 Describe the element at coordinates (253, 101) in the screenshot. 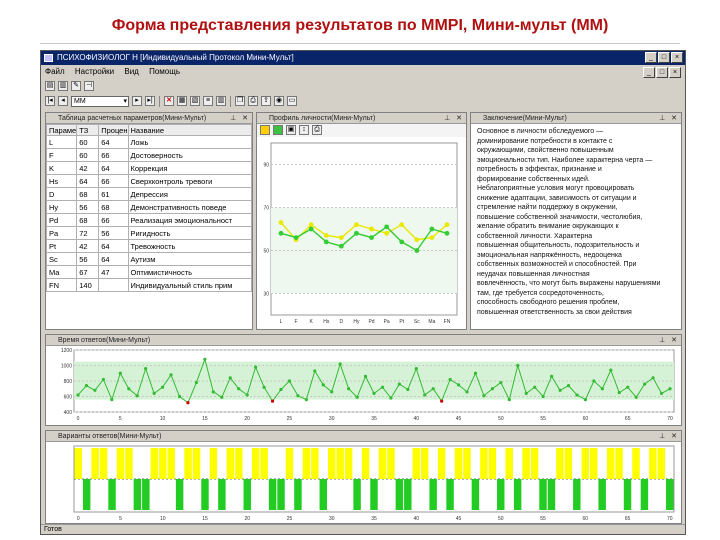

I see `print2-icon: ⎙` at that location.